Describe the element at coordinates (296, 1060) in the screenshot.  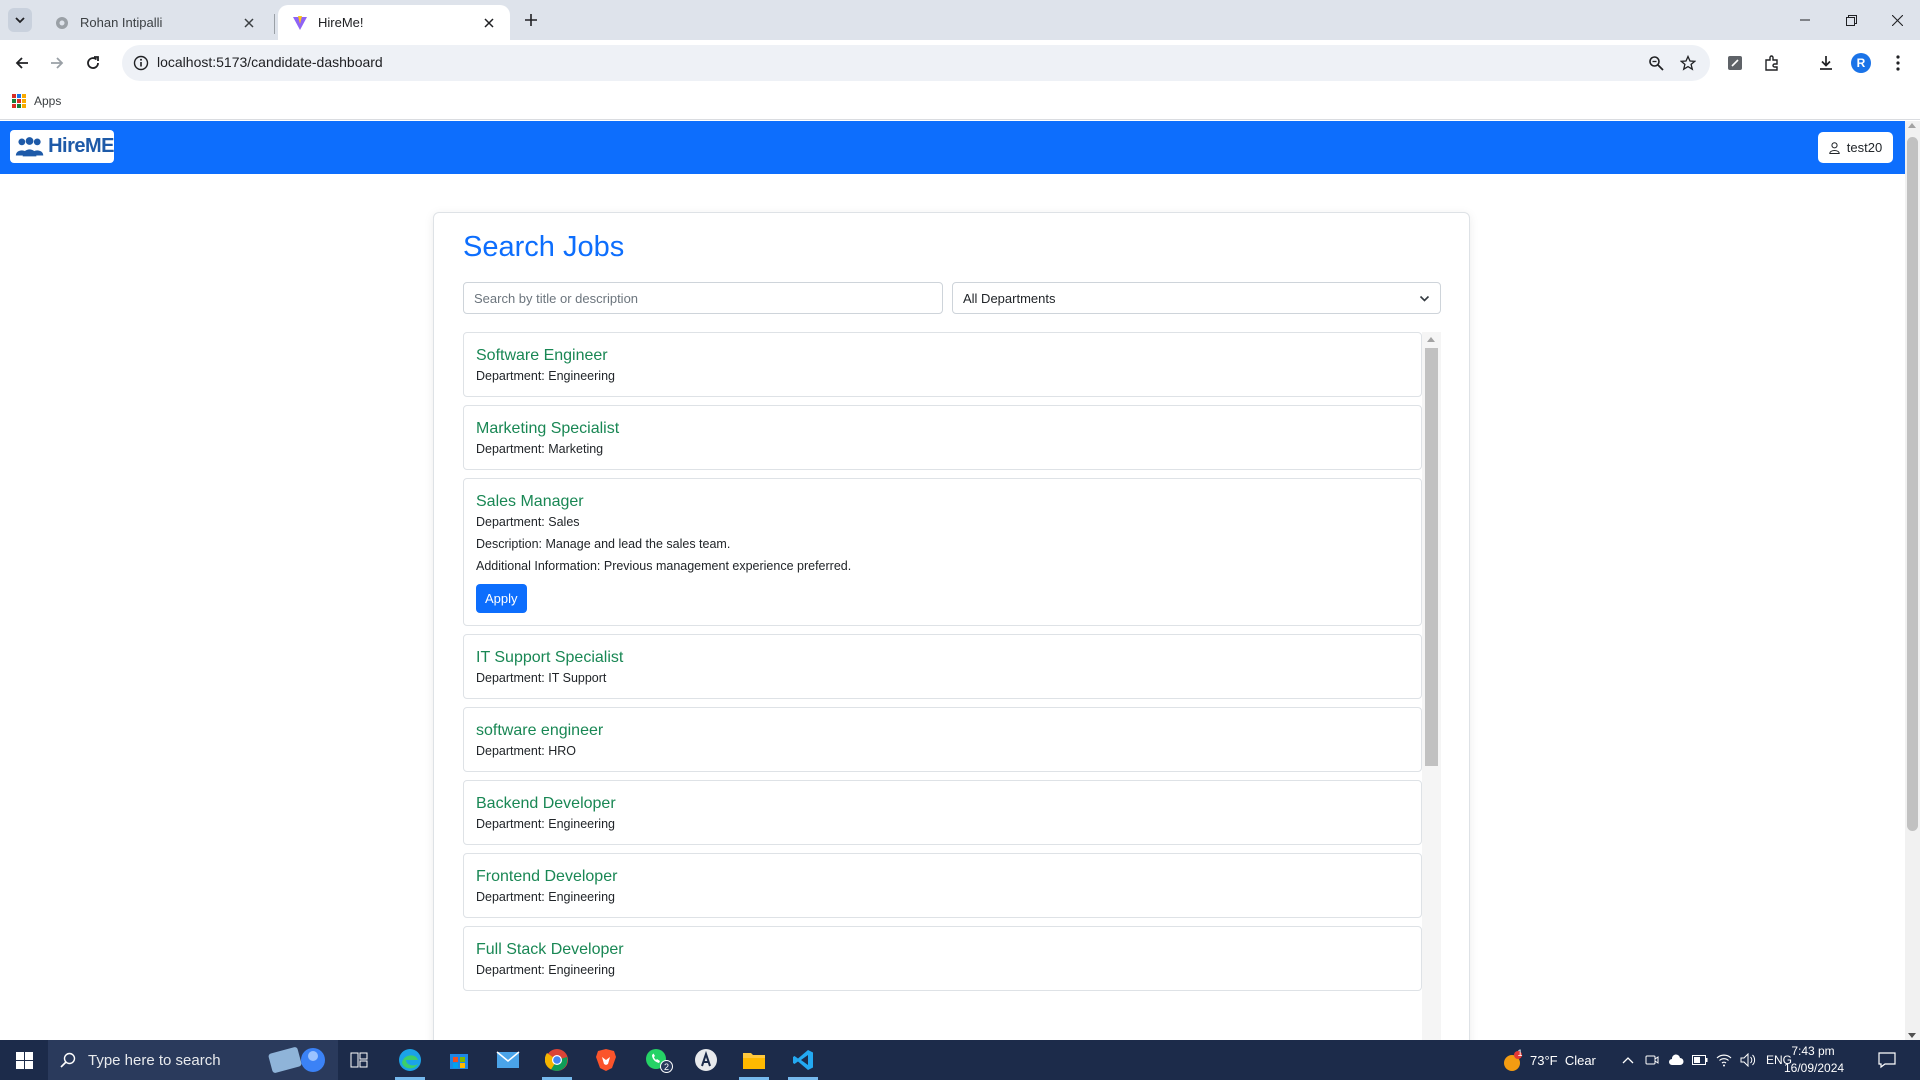
I see `search-highlight-illustration-icon` at that location.